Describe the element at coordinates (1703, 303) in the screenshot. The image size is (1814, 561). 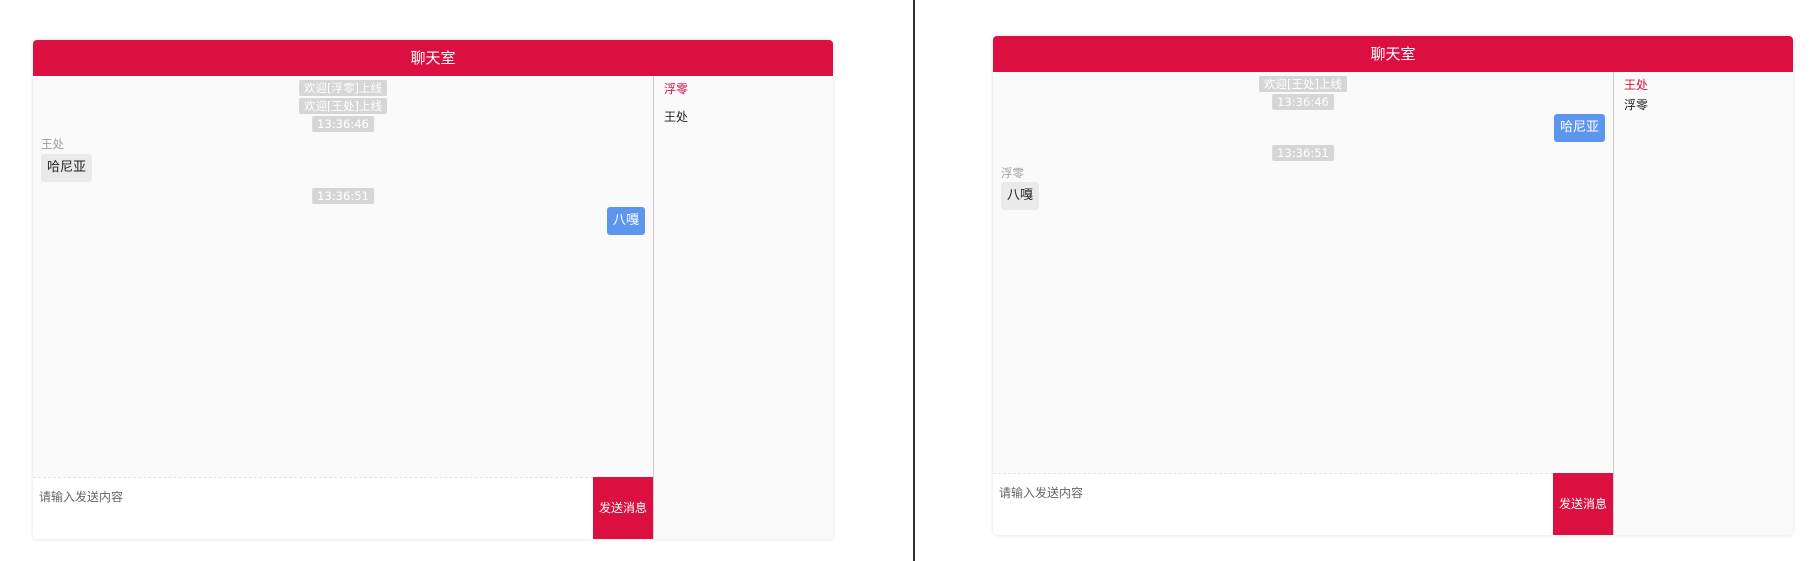
I see `online-user-list: 王处 浮零` at that location.